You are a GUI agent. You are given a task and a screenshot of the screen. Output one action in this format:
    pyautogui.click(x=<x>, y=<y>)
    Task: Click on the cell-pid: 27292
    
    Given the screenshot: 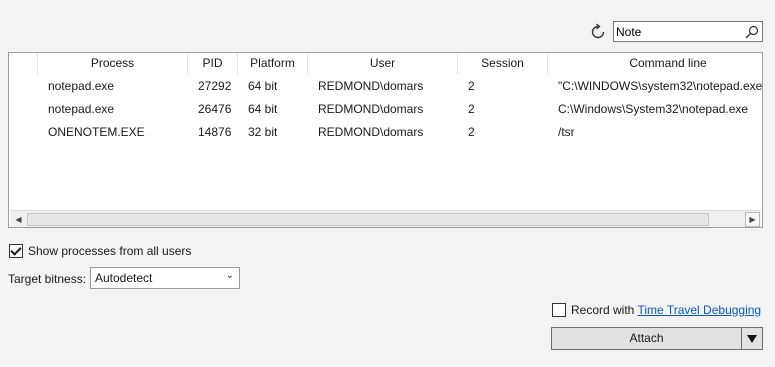 What is the action you would take?
    pyautogui.click(x=215, y=86)
    